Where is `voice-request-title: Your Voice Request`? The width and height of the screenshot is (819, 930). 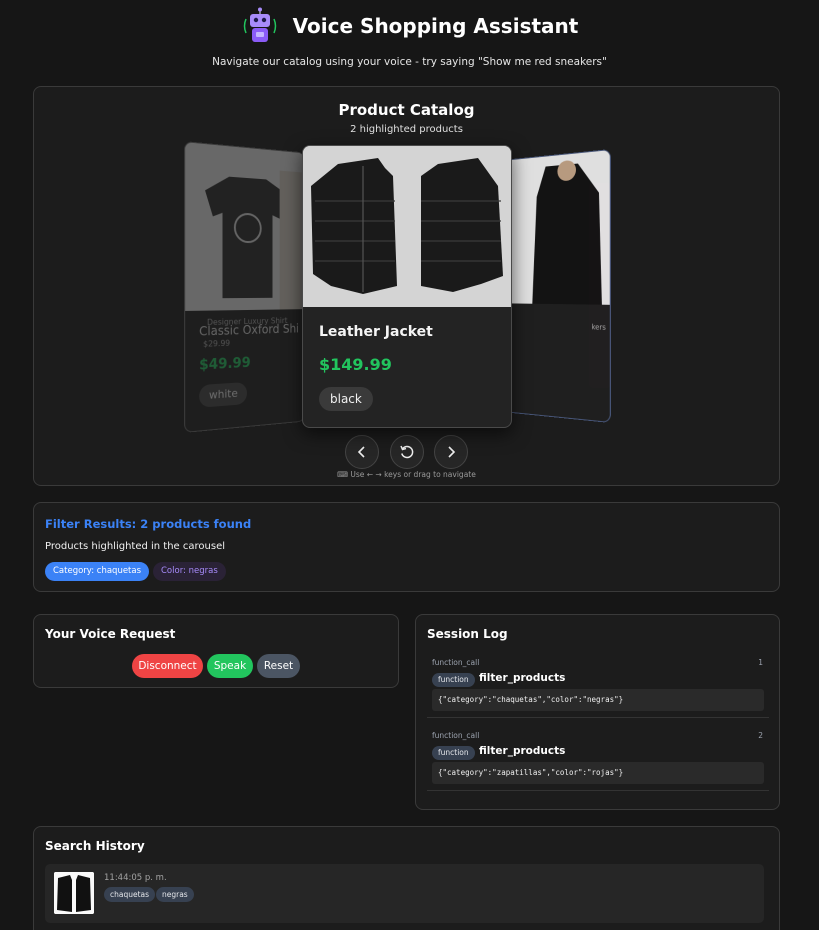 voice-request-title: Your Voice Request is located at coordinates (110, 634).